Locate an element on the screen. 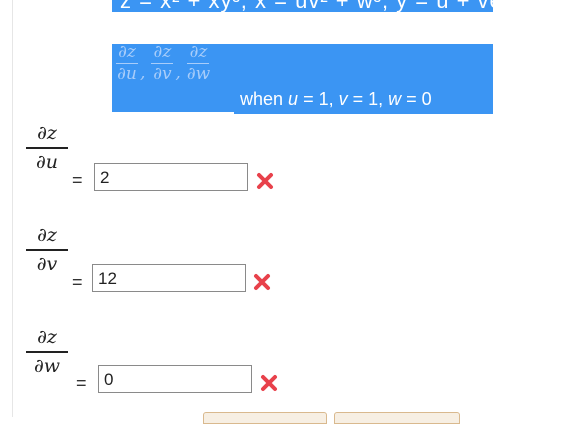  denominator: ∂v is located at coordinates (47, 264).